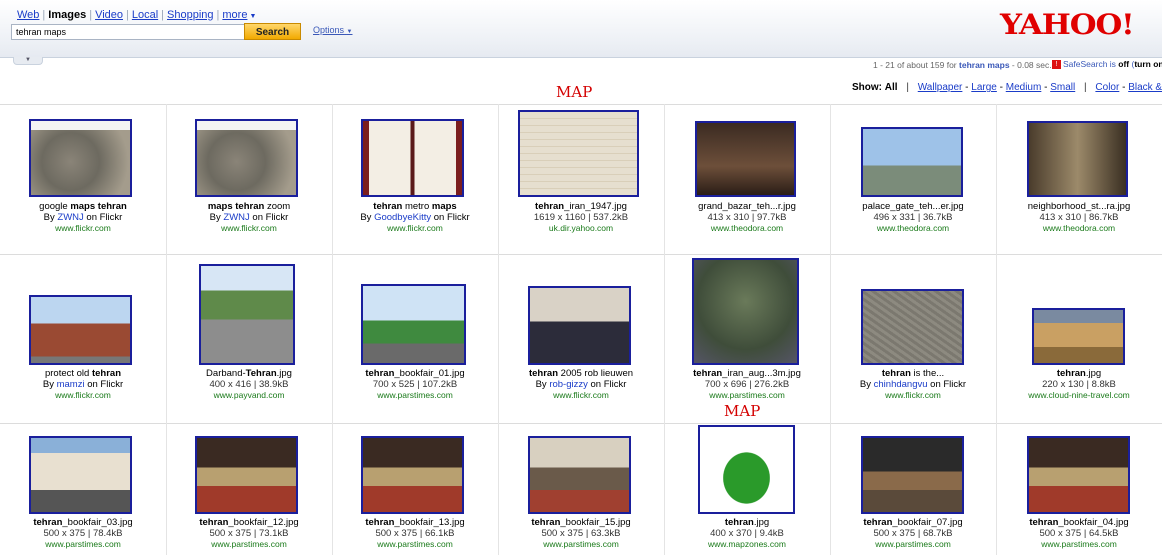 The height and width of the screenshot is (555, 1162). Describe the element at coordinates (415, 373) in the screenshot. I see `result-title: tehran_bookfair_01.jpg` at that location.